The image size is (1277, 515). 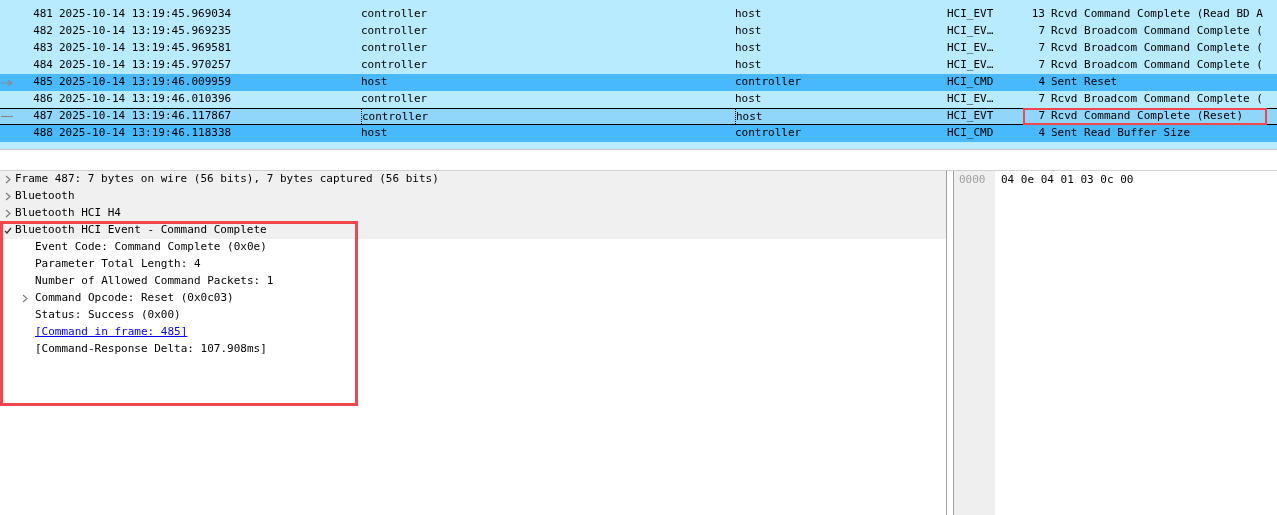 I want to click on packet-number: 482, so click(x=42, y=31).